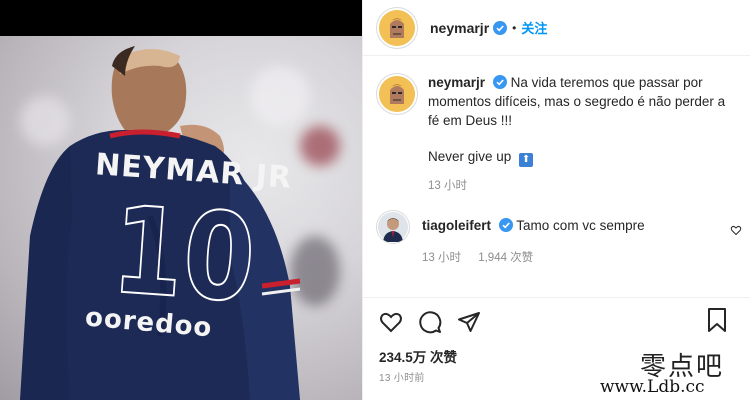 The image size is (750, 400). Describe the element at coordinates (391, 322) in the screenshot. I see `like-heart-icon` at that location.